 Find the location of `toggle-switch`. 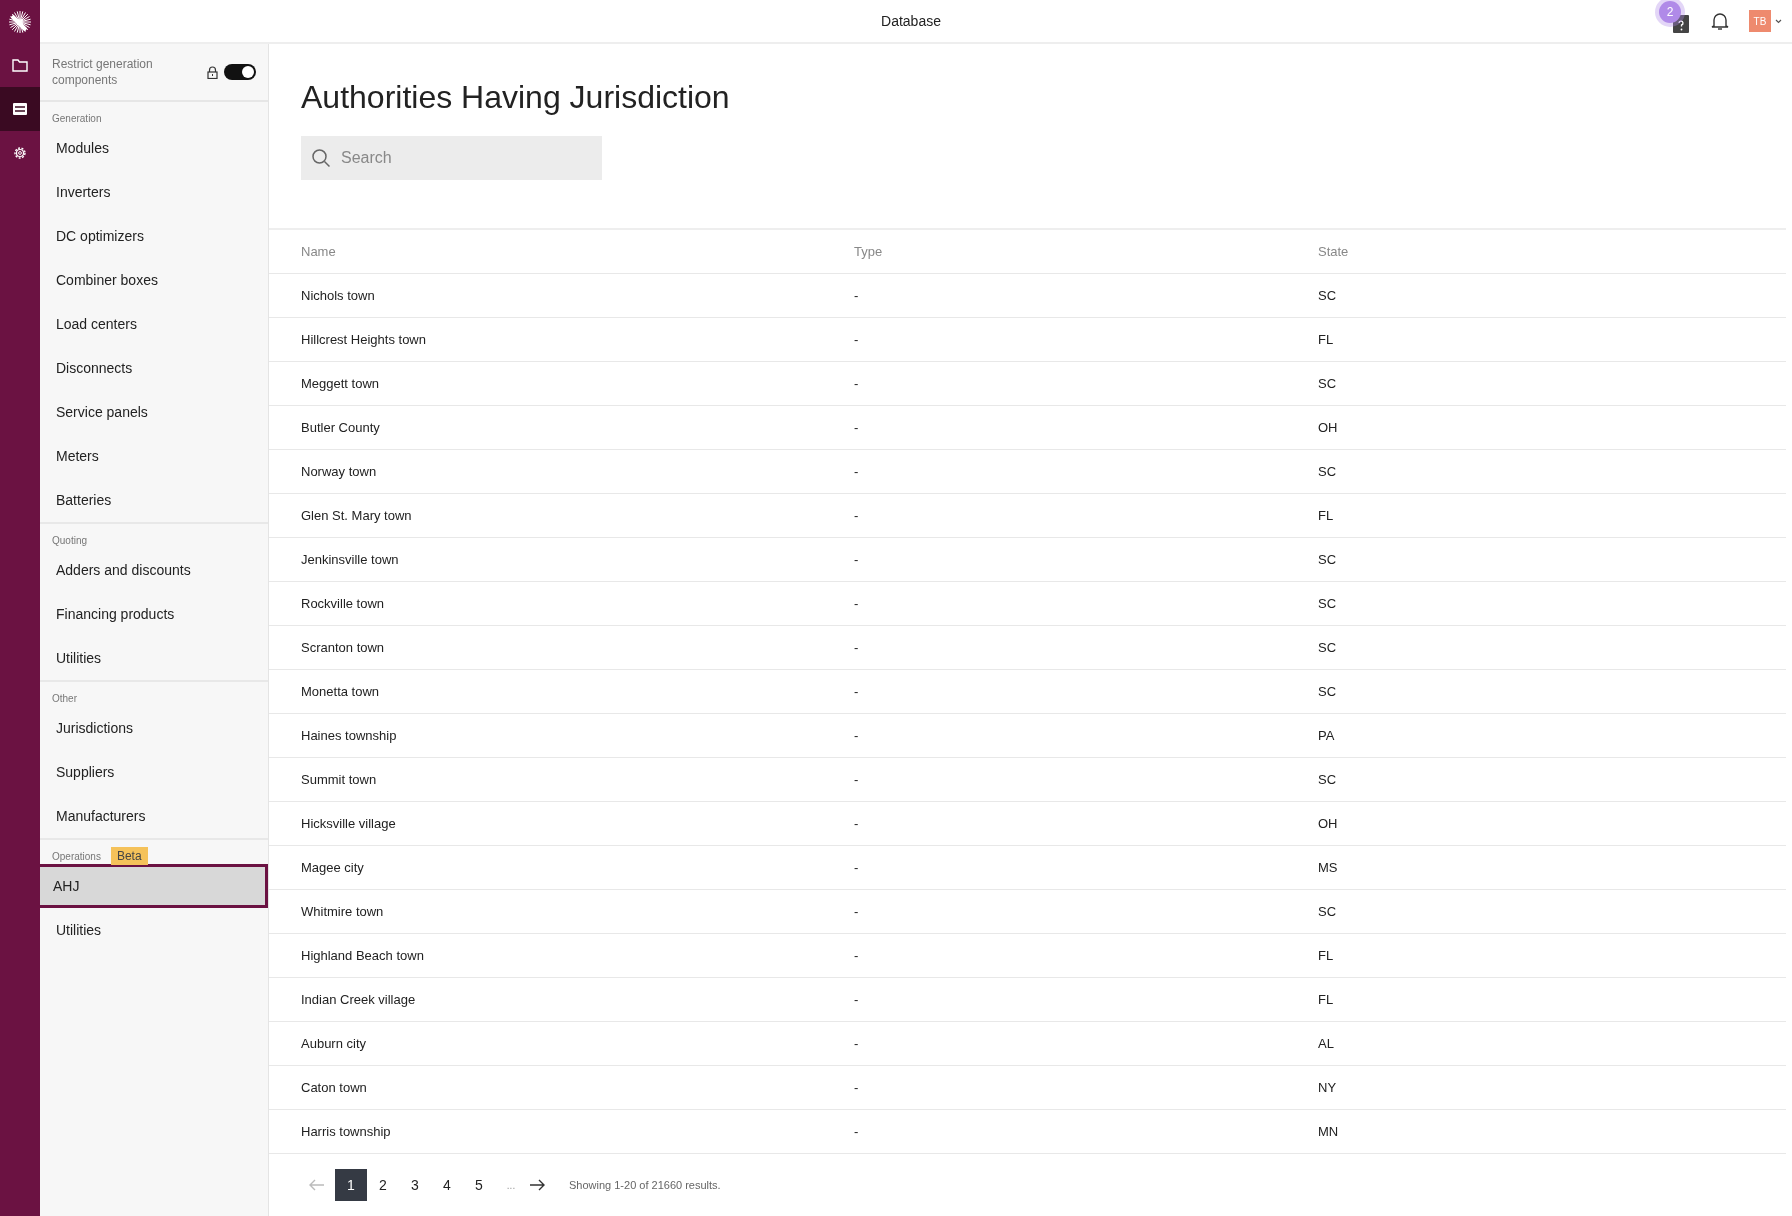

toggle-switch is located at coordinates (240, 72).